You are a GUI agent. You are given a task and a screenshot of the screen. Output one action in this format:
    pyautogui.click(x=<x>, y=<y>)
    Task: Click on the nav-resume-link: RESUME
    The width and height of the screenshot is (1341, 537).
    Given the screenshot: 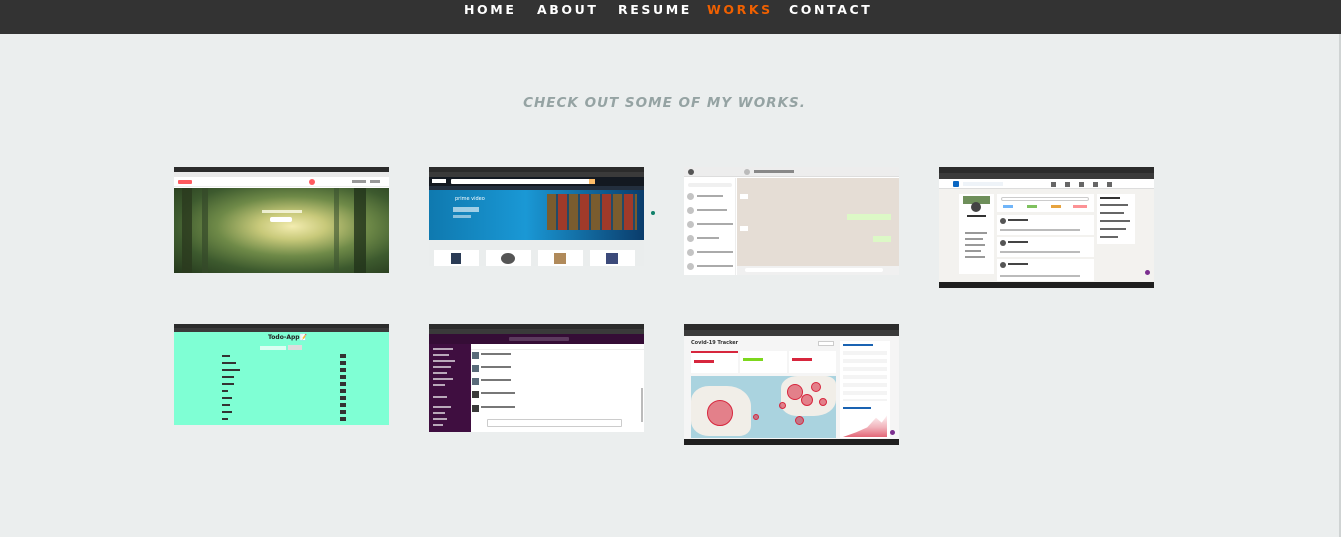 What is the action you would take?
    pyautogui.click(x=655, y=9)
    